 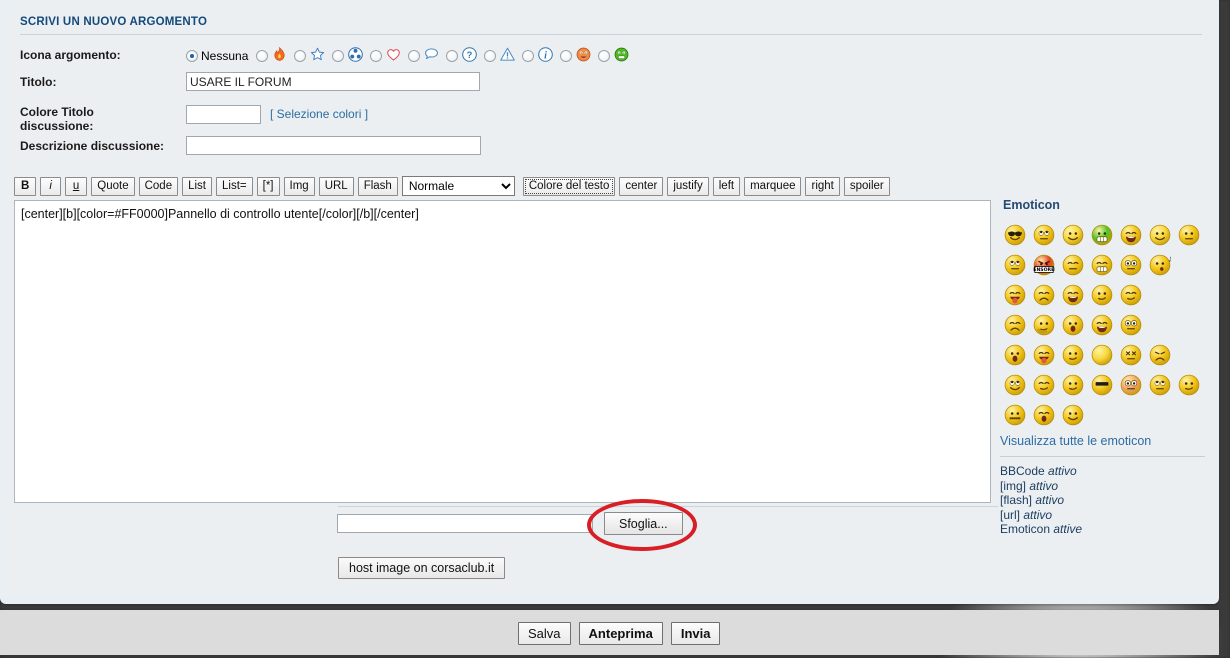 I want to click on topic-icon-option-info: i, so click(x=538, y=56).